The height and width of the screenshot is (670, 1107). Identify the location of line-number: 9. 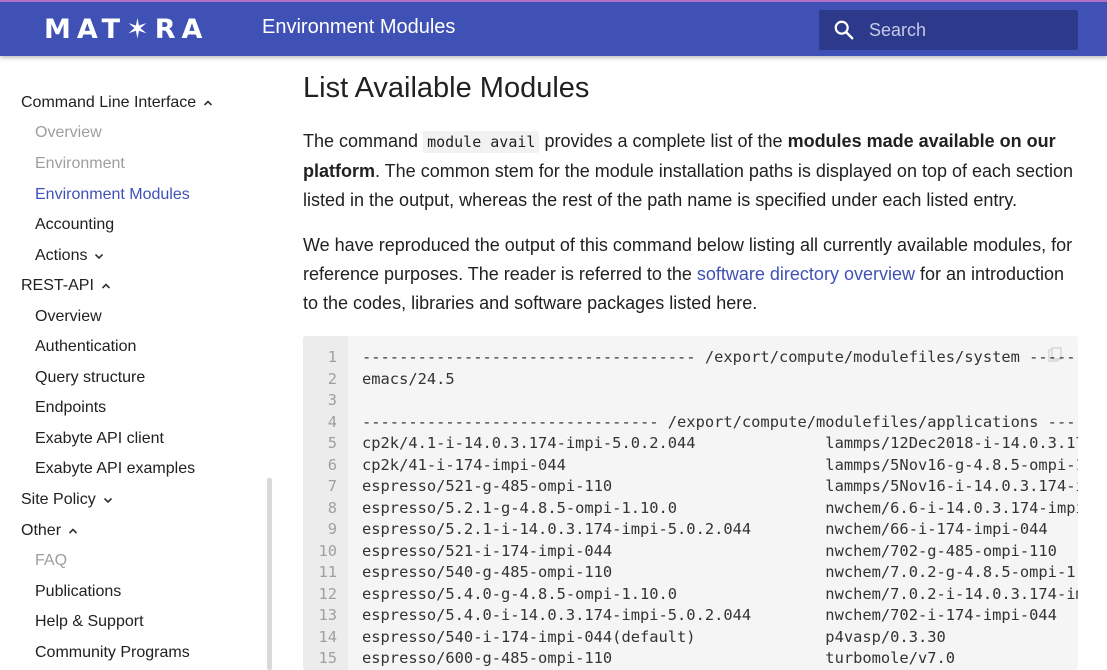
(332, 529).